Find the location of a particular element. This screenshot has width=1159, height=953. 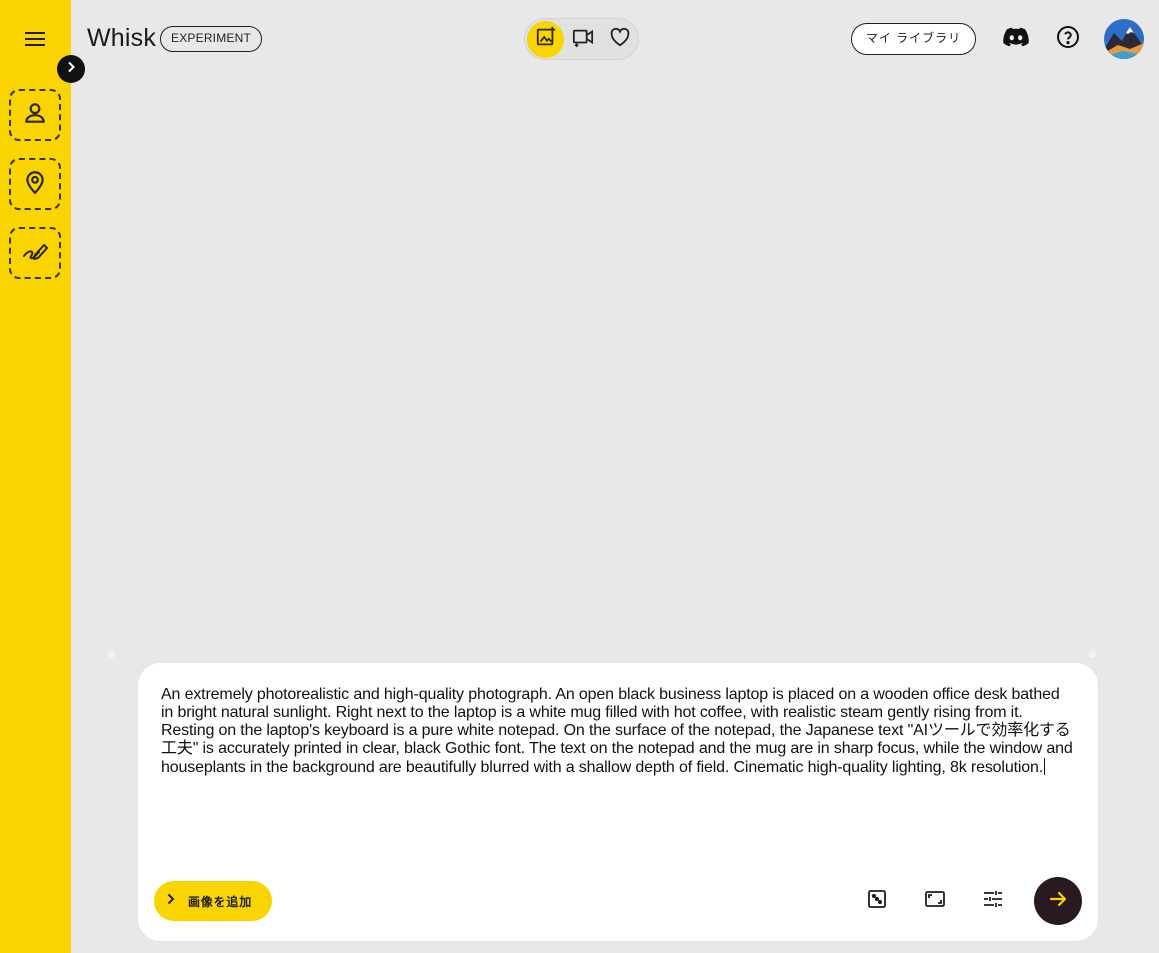

hamburger-menu-icon is located at coordinates (35, 39).